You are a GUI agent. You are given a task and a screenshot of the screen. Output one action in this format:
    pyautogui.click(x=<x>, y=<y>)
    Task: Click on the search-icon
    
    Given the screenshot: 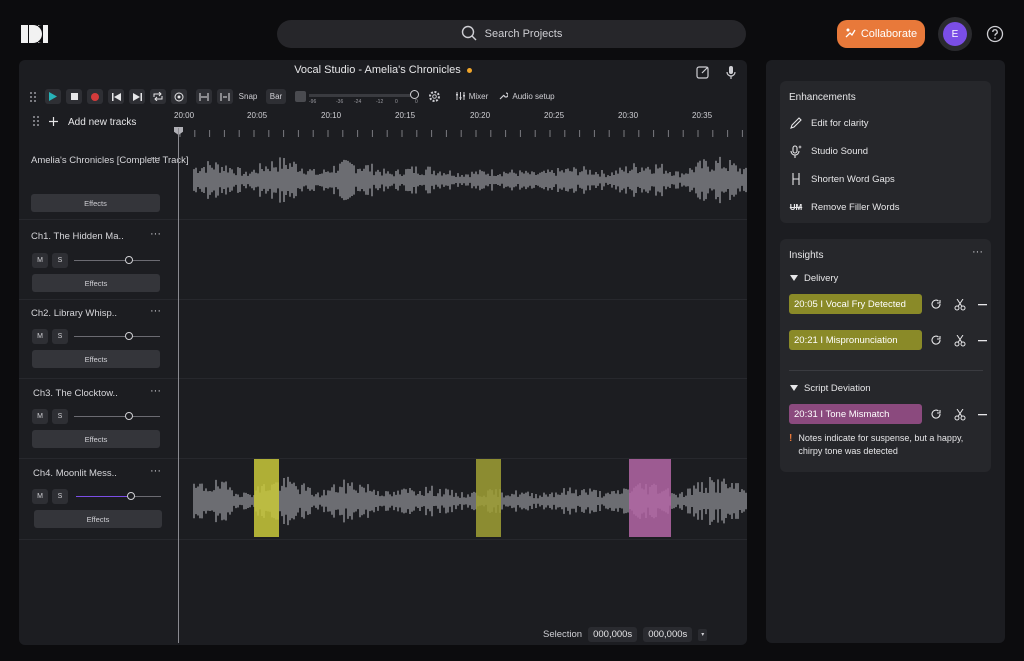 What is the action you would take?
    pyautogui.click(x=469, y=34)
    